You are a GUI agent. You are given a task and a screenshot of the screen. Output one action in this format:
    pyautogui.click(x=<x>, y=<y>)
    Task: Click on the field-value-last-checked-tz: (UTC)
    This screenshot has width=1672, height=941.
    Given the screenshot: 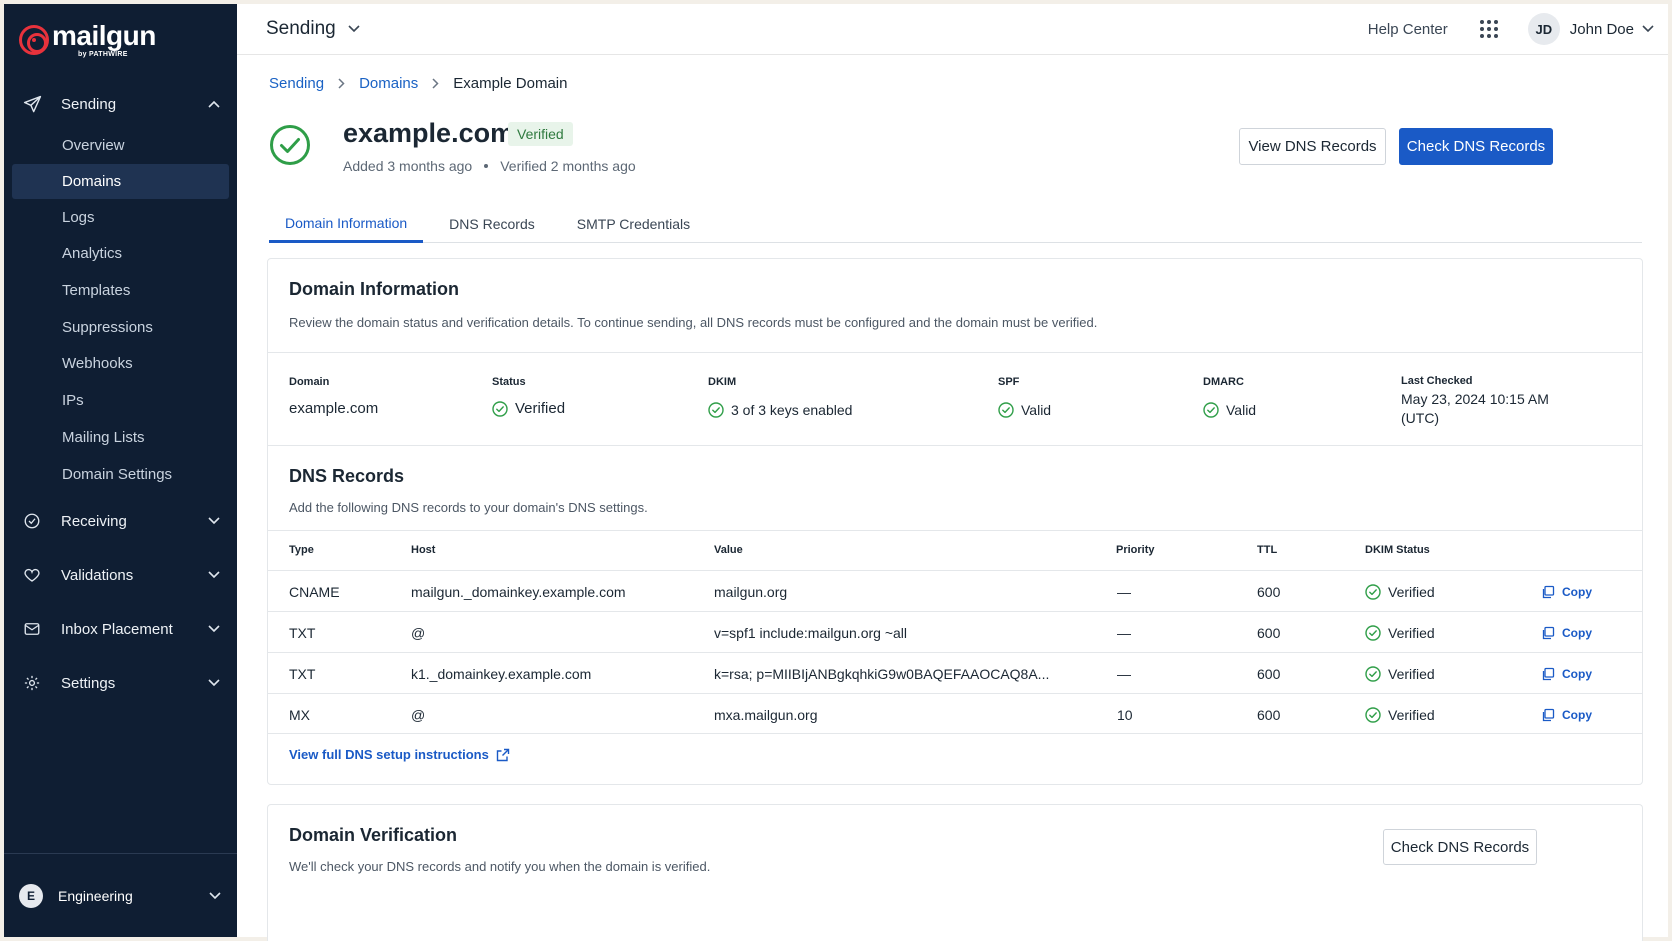 What is the action you would take?
    pyautogui.click(x=1420, y=418)
    